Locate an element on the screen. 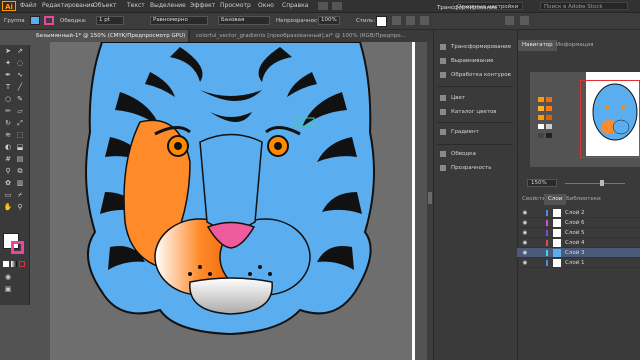 This screenshot has height=360, width=640. stroke-size-field: 1 pt is located at coordinates (110, 20).